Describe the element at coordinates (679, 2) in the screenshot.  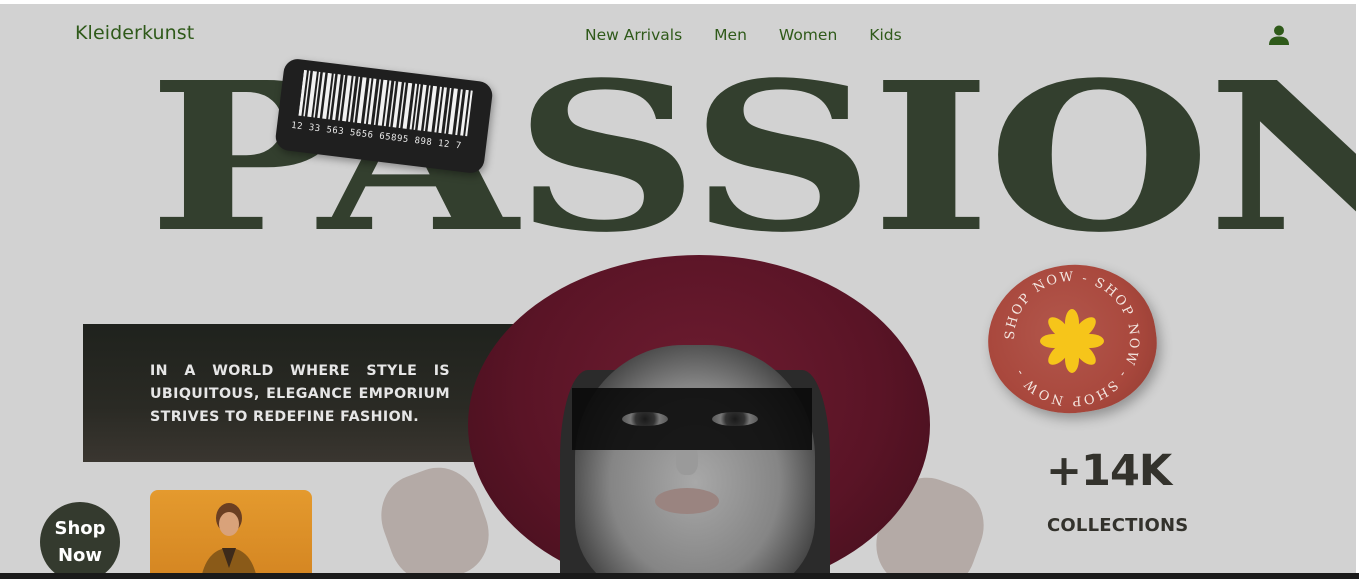
I see `top-edge` at that location.